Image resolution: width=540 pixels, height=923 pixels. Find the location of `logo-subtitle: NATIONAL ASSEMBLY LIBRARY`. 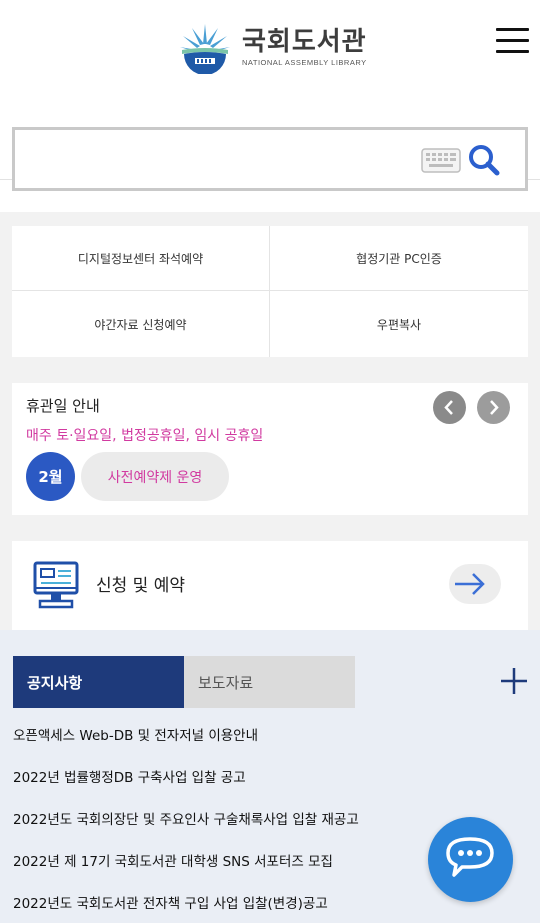

logo-subtitle: NATIONAL ASSEMBLY LIBRARY is located at coordinates (304, 62).